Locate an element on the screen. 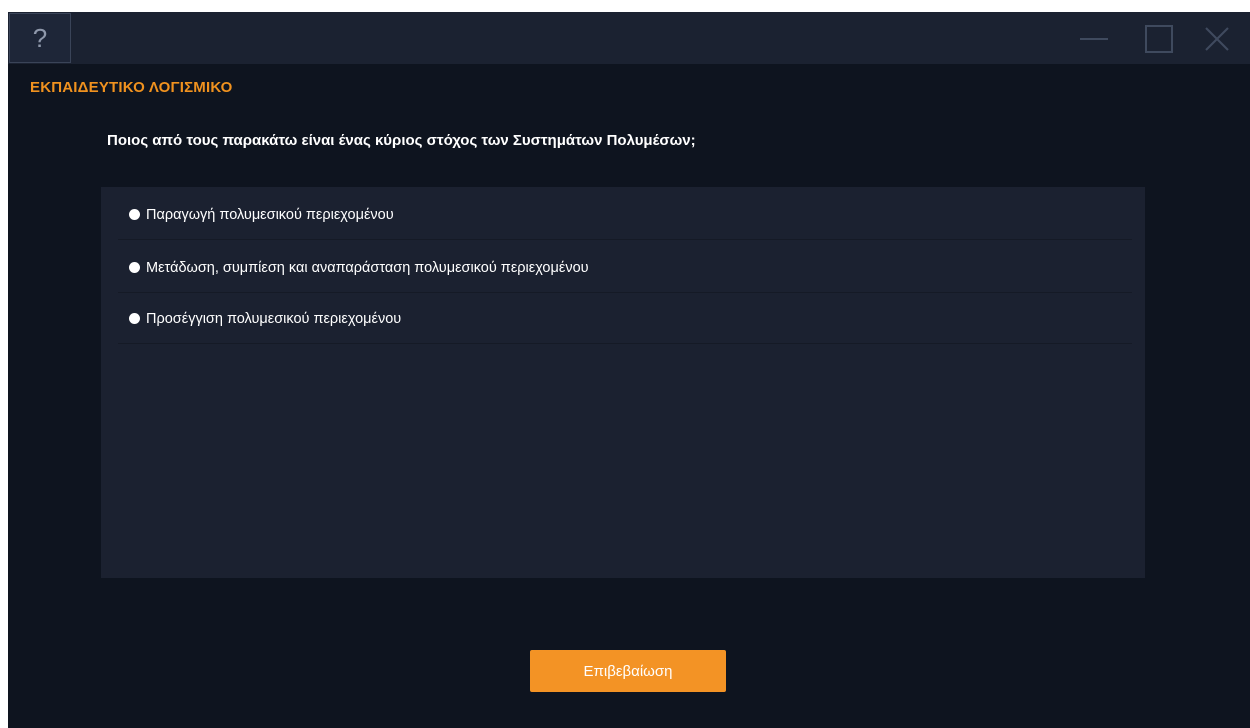 This screenshot has width=1250, height=728. answer-option-1: Παραγωγή πολυμεσικού περιεχομένου is located at coordinates (625, 215).